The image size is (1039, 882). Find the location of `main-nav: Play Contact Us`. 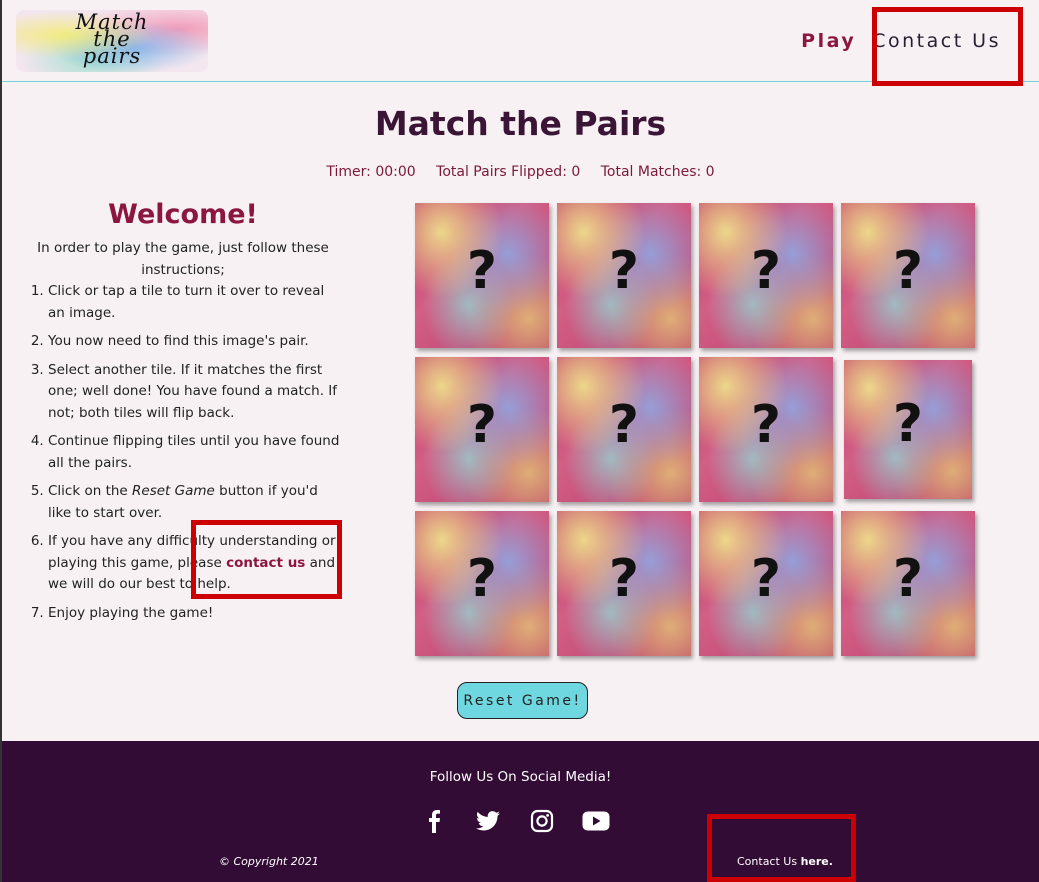

main-nav: Play Contact Us is located at coordinates (901, 41).